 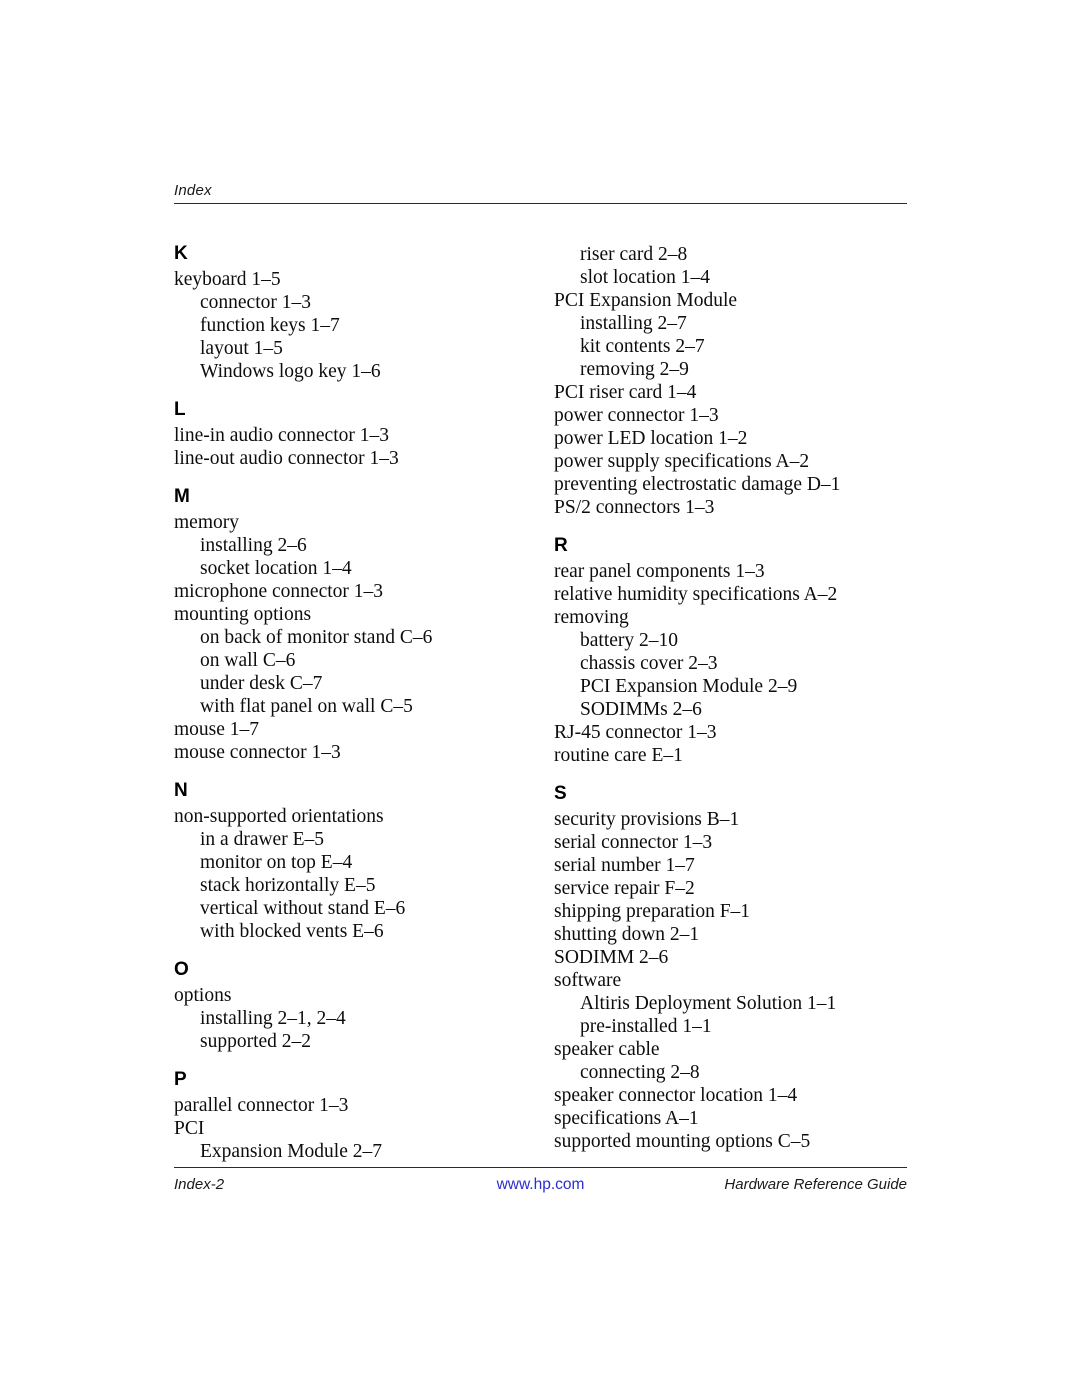 I want to click on index-entry: pre-installed 1–1, so click(x=646, y=1026).